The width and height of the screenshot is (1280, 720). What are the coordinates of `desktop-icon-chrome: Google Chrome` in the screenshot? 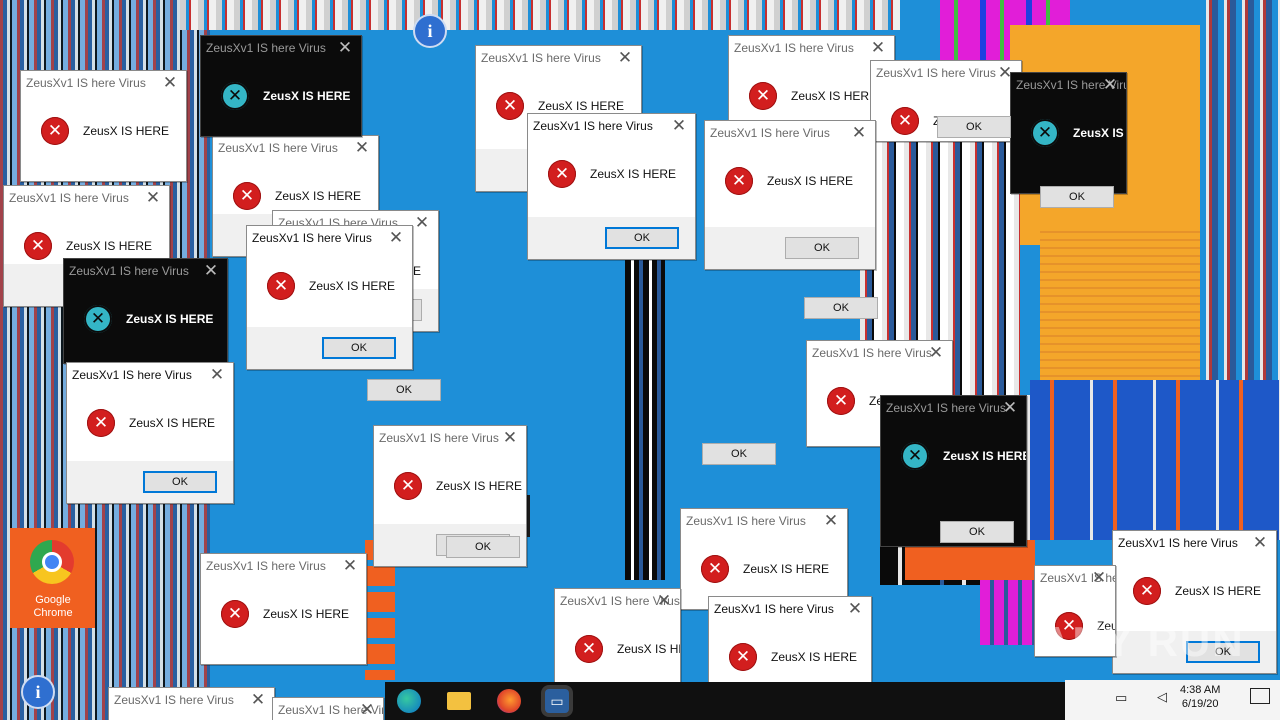 It's located at (52, 578).